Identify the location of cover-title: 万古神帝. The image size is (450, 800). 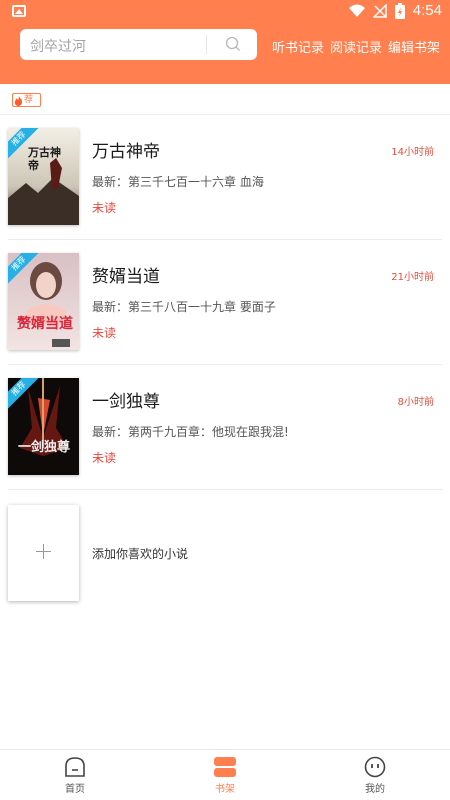
(44, 159).